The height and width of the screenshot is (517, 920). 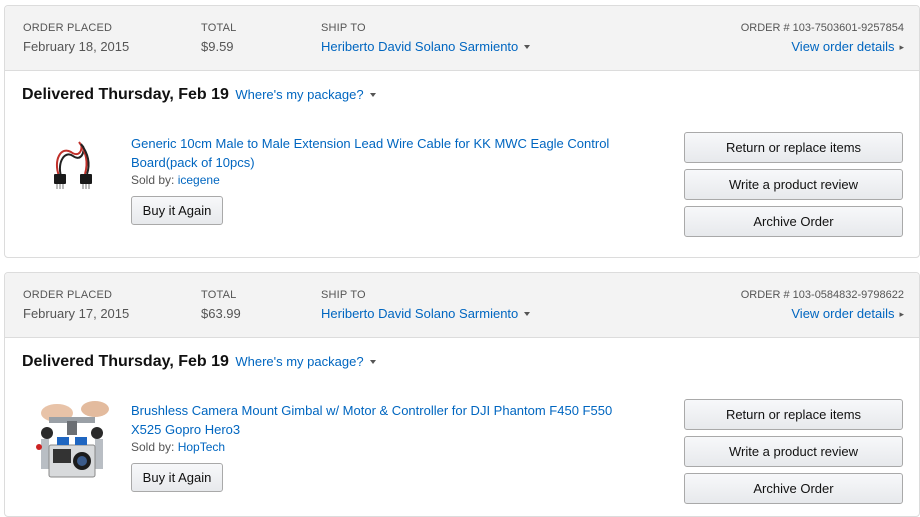 I want to click on order-total: $9.59, so click(x=217, y=46).